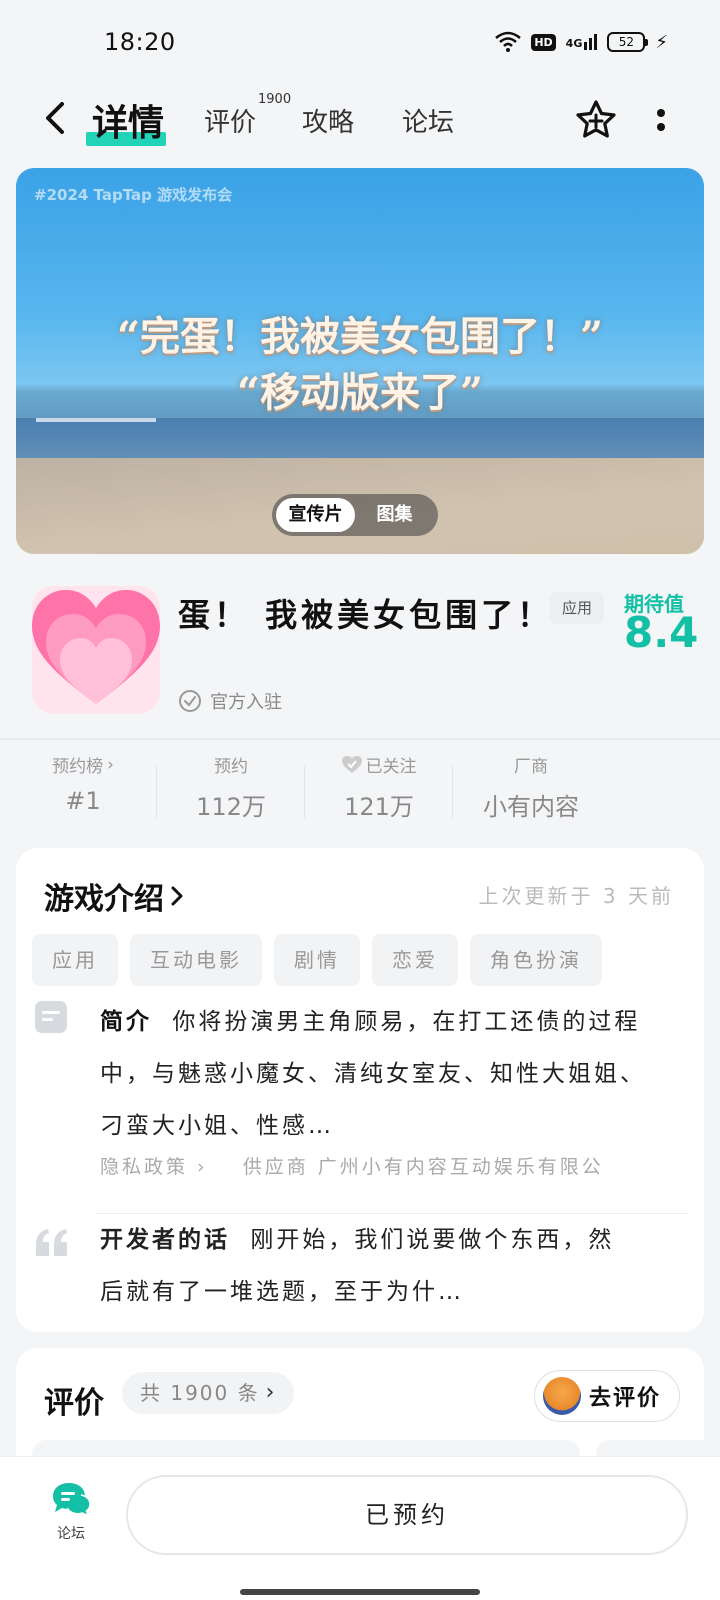 This screenshot has width=720, height=1600. What do you see at coordinates (428, 120) in the screenshot?
I see `tab-forum: 论坛` at bounding box center [428, 120].